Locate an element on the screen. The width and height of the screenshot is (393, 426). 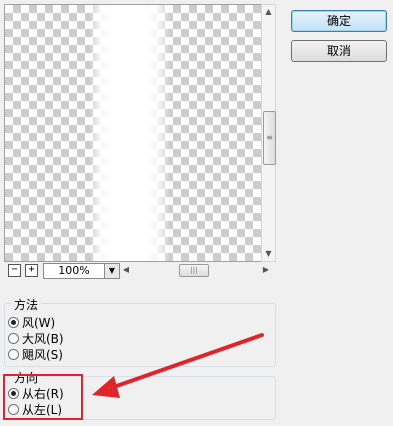
horizontal-scroll-thumb: ||| is located at coordinates (194, 270).